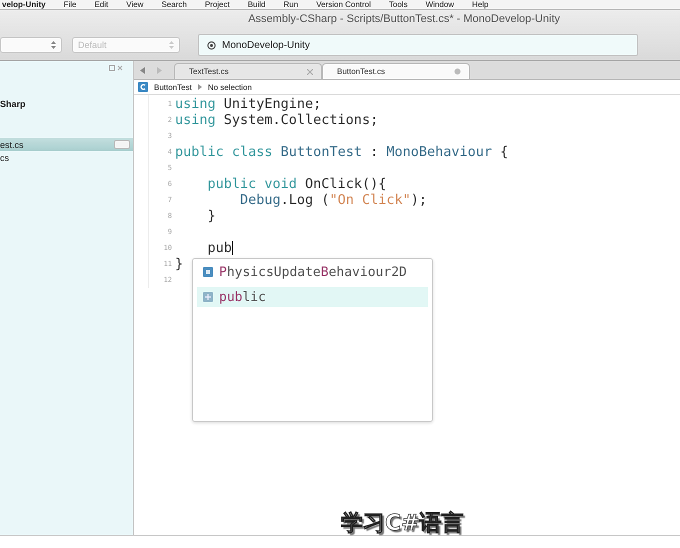 This screenshot has width=680, height=548. Describe the element at coordinates (200, 87) in the screenshot. I see `separator-icon` at that location.